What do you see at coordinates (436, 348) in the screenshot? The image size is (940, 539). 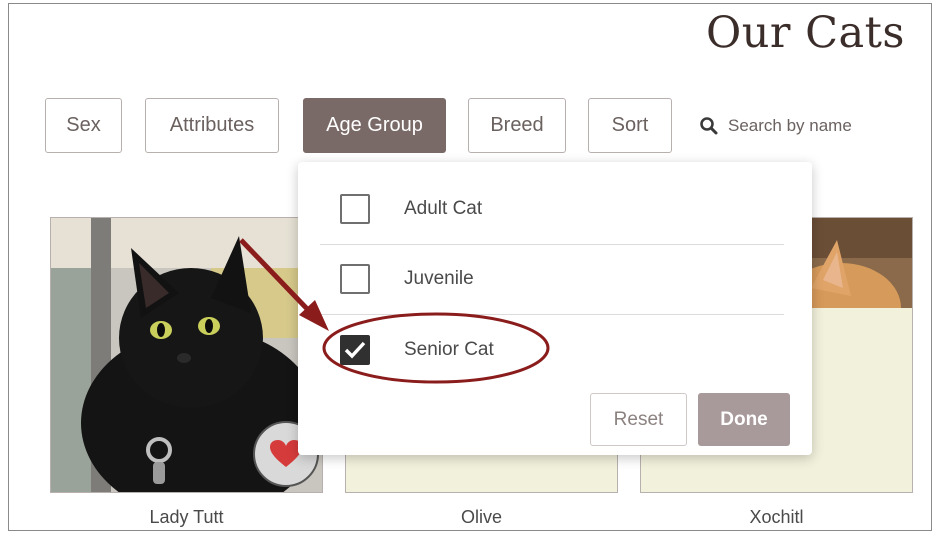 I see `annotation-ellipse` at bounding box center [436, 348].